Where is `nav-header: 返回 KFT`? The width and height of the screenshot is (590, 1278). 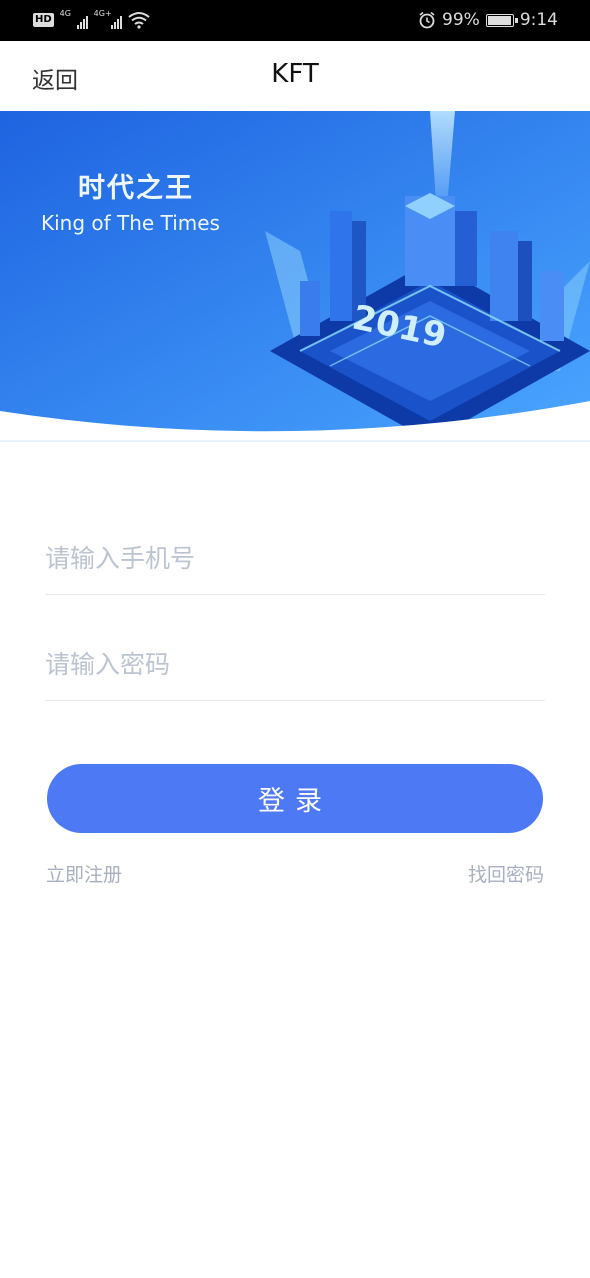 nav-header: 返回 KFT is located at coordinates (295, 76).